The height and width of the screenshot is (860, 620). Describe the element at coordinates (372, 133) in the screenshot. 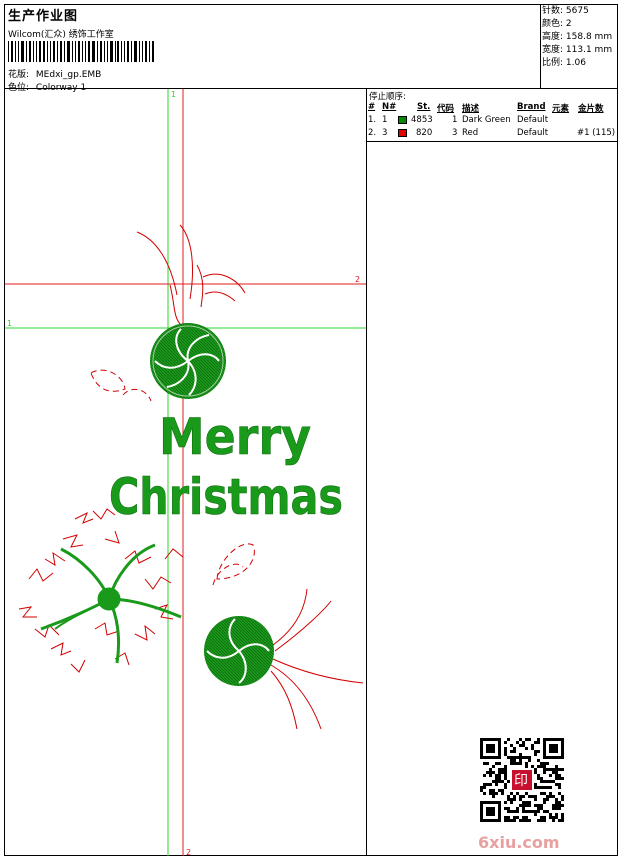

I see `row-index: 2.` at that location.